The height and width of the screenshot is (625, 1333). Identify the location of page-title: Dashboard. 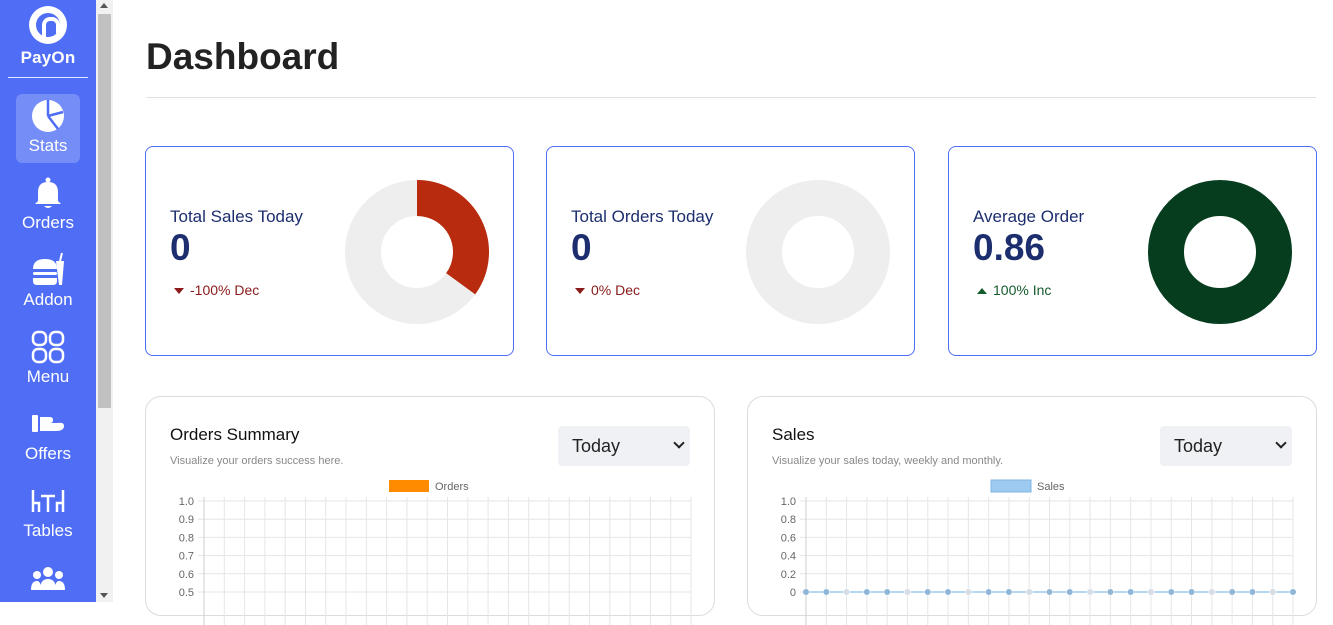
(243, 56).